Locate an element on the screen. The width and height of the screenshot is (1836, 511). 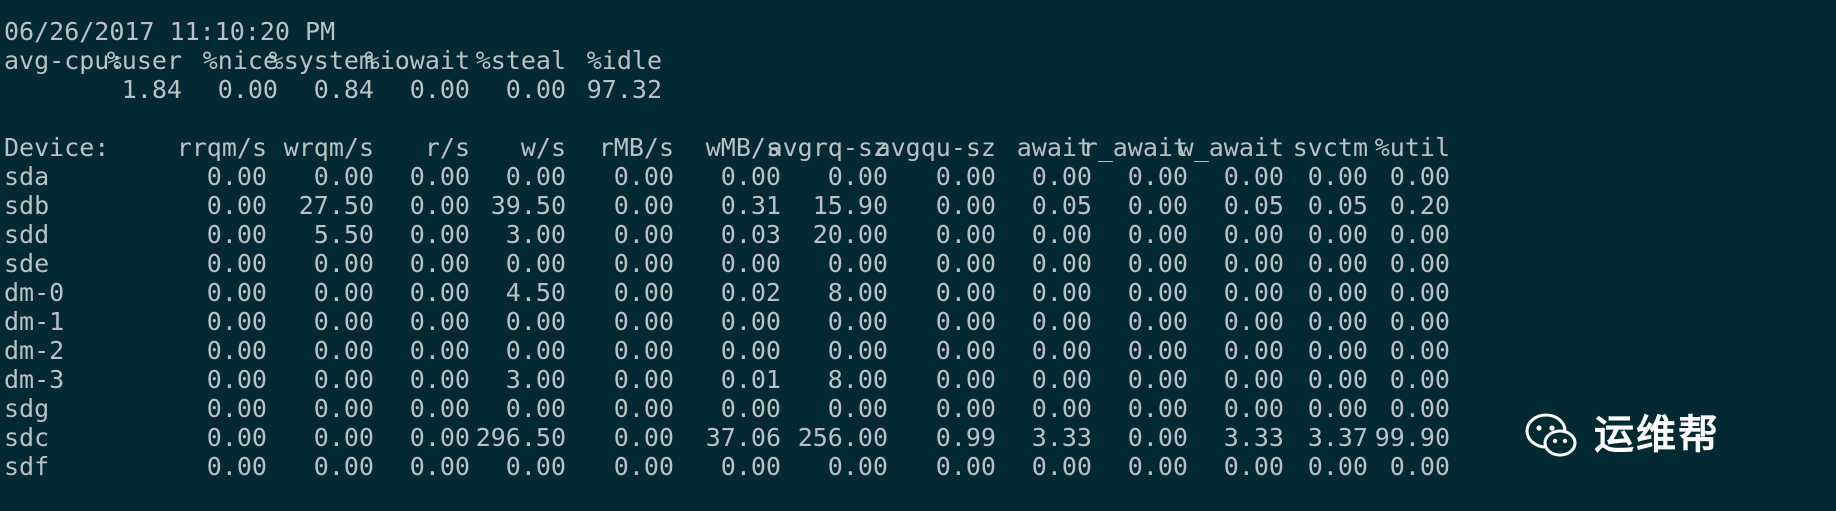
metric-value: 256.00 is located at coordinates (842, 437).